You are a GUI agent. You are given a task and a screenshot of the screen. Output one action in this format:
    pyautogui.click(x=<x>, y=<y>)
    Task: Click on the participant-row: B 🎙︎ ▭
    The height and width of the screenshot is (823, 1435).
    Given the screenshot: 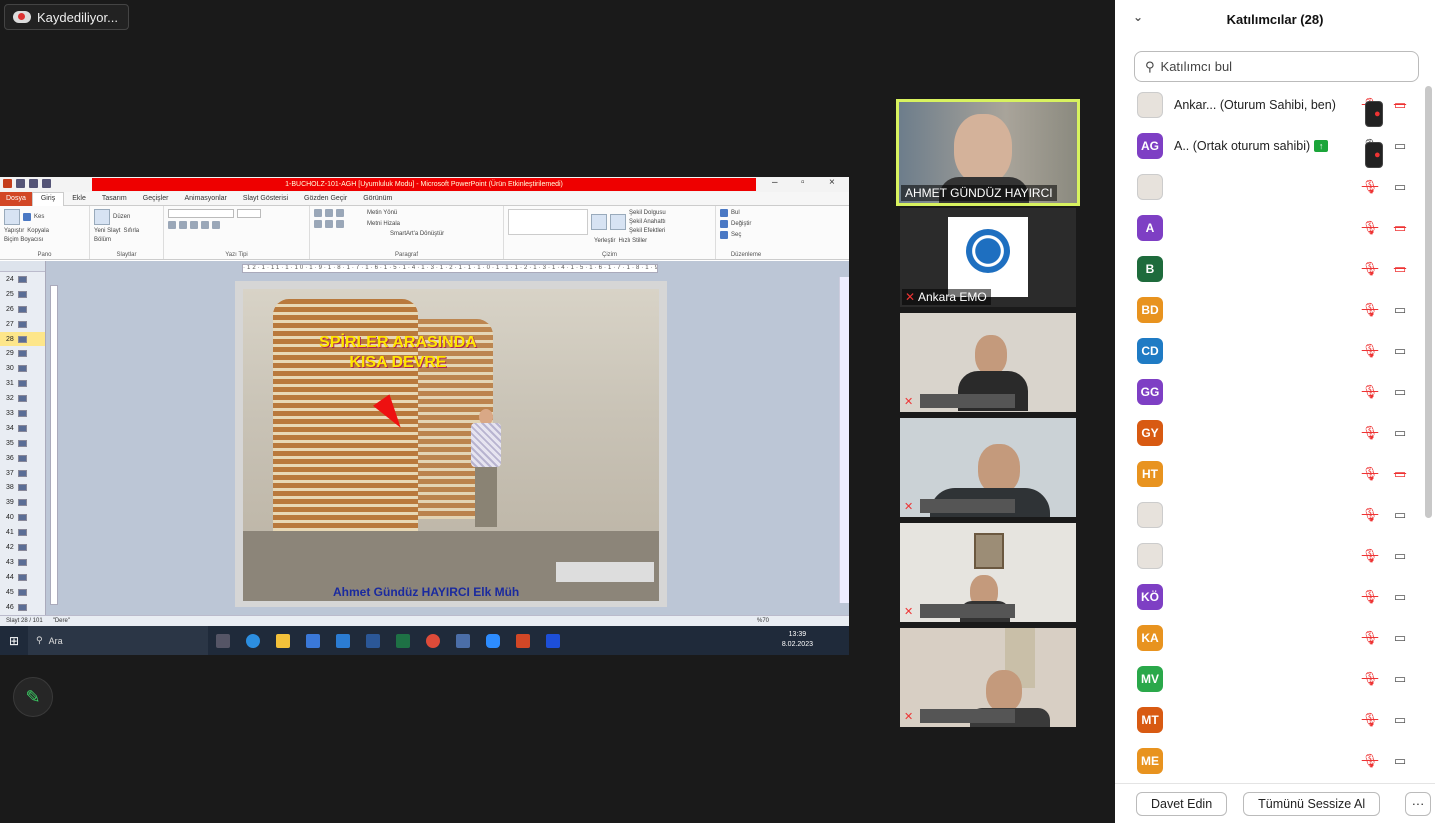 What is the action you would take?
    pyautogui.click(x=1270, y=268)
    